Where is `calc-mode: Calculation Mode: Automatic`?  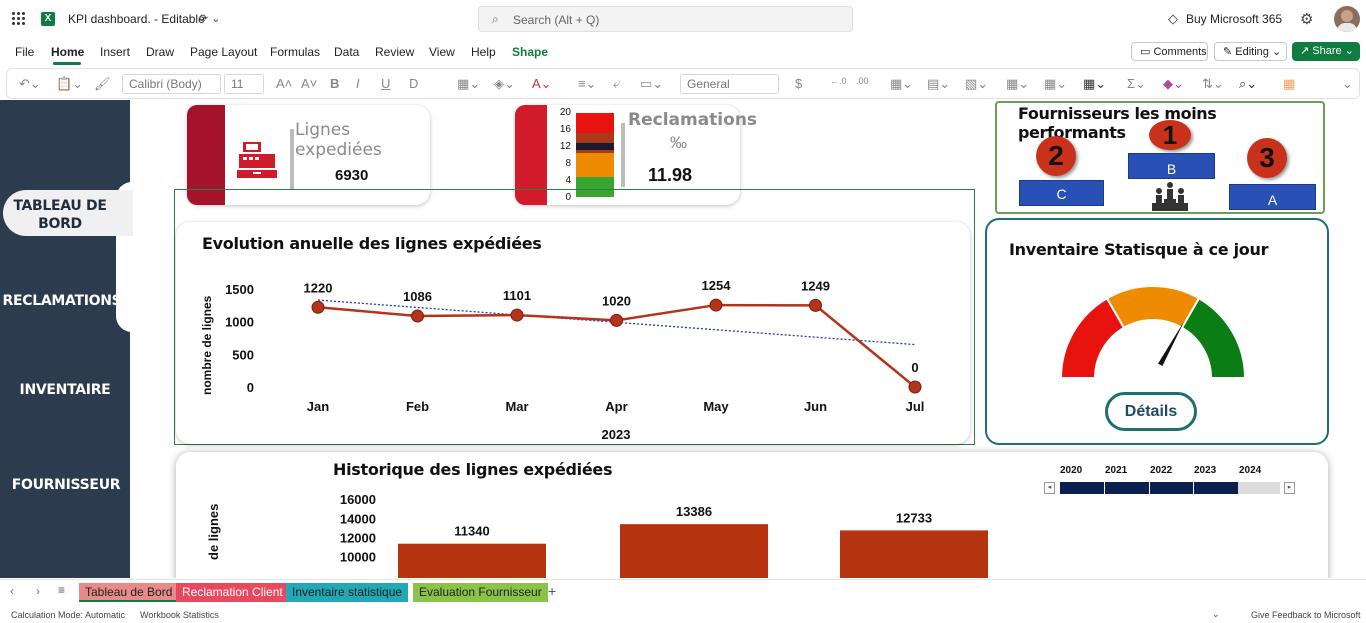
calc-mode: Calculation Mode: Automatic is located at coordinates (68, 615).